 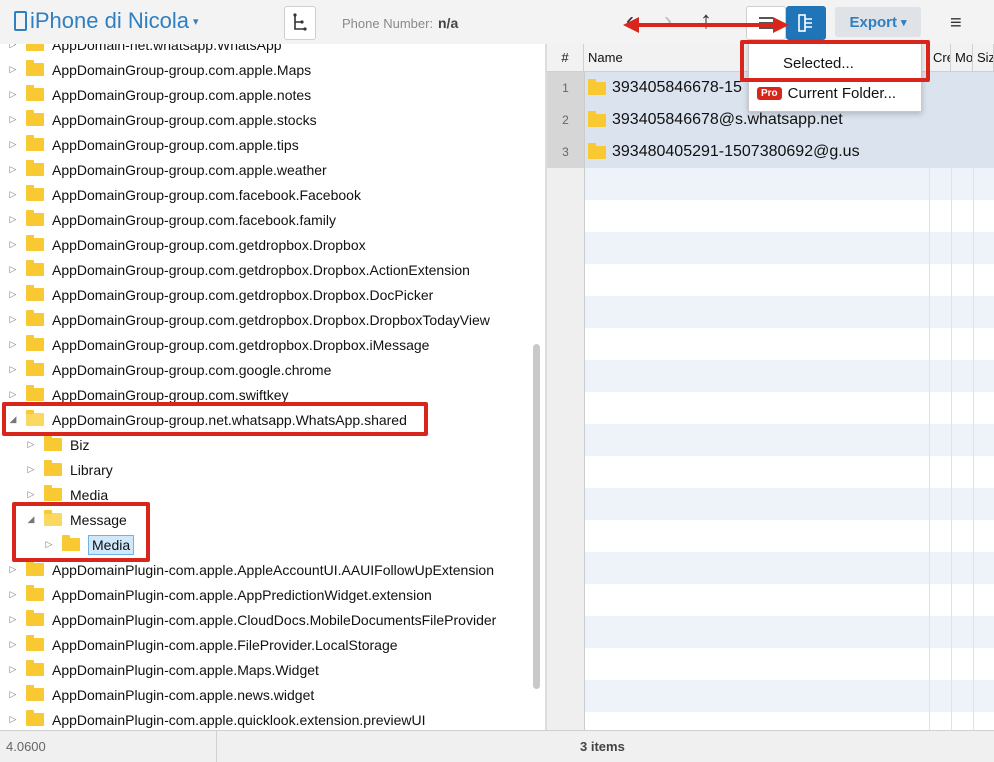 What do you see at coordinates (68, 469) in the screenshot?
I see `tree-item: ▷ Library` at bounding box center [68, 469].